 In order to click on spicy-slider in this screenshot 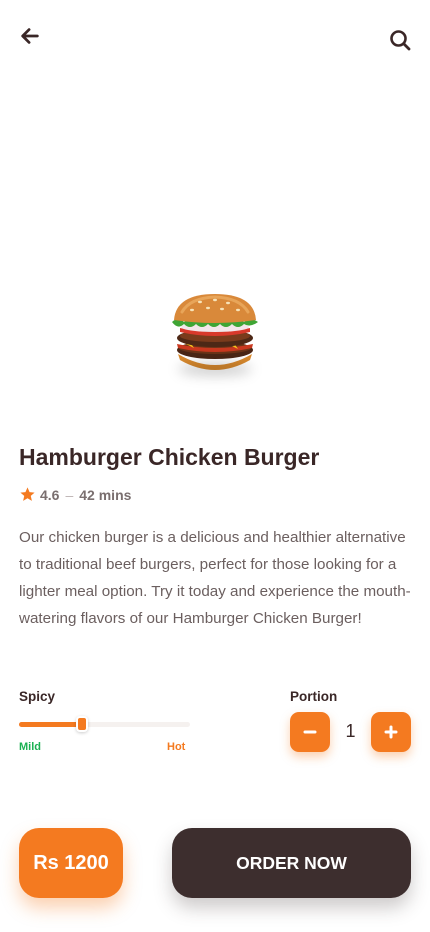, I will do `click(104, 725)`.